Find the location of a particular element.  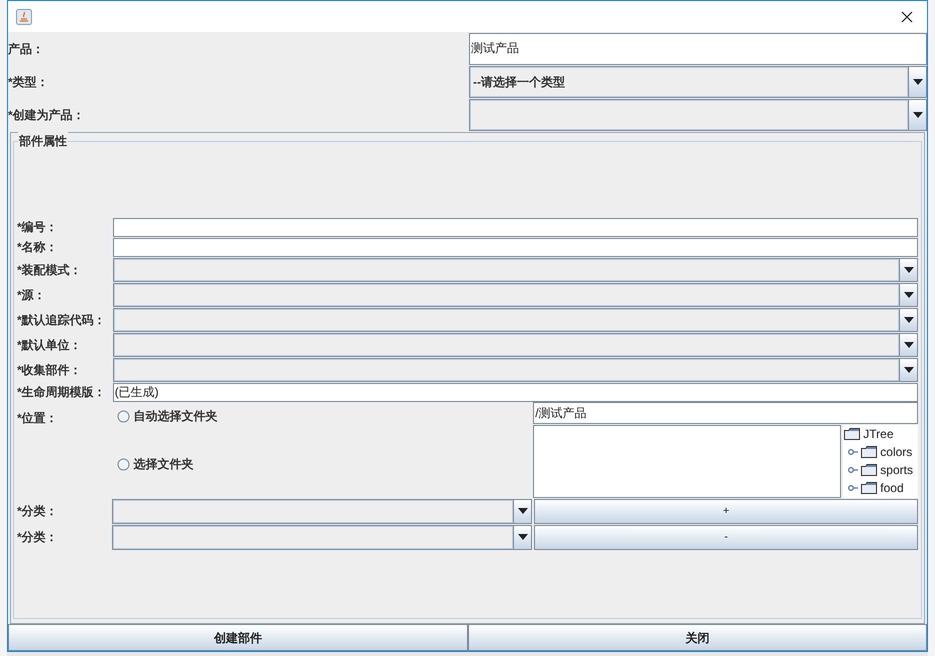

action-button: 创建部件 is located at coordinates (238, 637).